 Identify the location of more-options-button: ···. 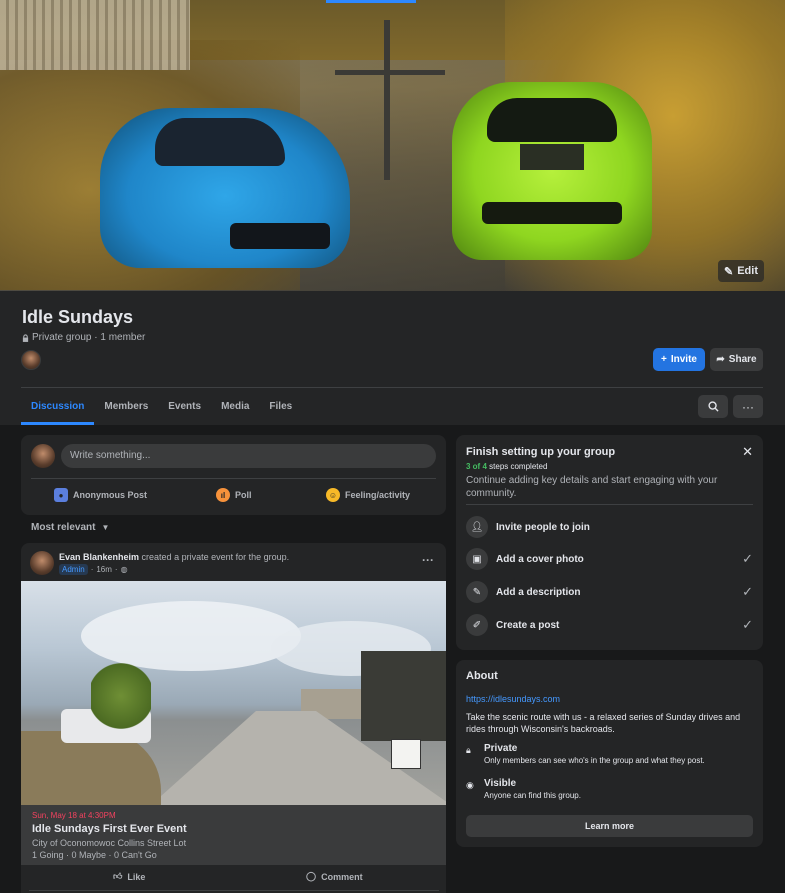
(748, 406).